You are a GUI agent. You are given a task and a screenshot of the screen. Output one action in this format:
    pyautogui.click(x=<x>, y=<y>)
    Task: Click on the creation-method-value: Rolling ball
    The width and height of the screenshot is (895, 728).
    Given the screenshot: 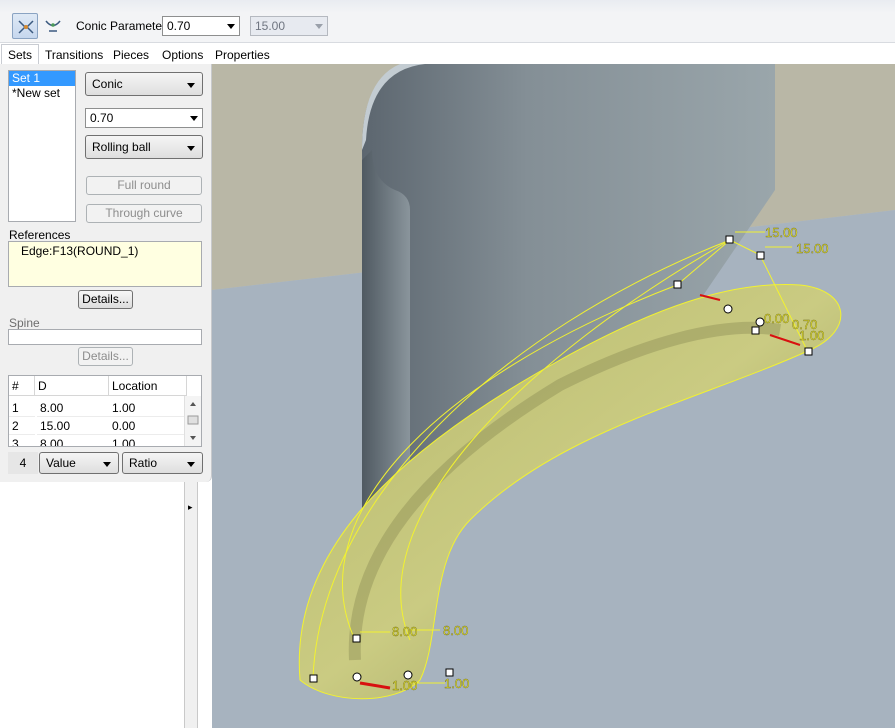 What is the action you would take?
    pyautogui.click(x=121, y=147)
    